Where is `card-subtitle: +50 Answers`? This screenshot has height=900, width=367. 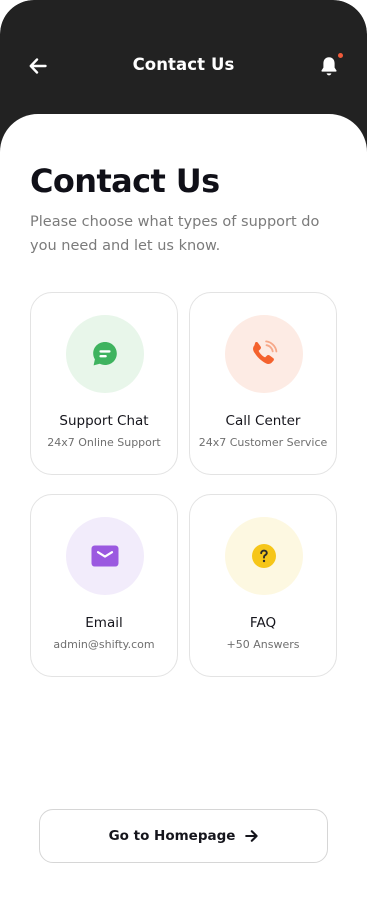 card-subtitle: +50 Answers is located at coordinates (263, 644).